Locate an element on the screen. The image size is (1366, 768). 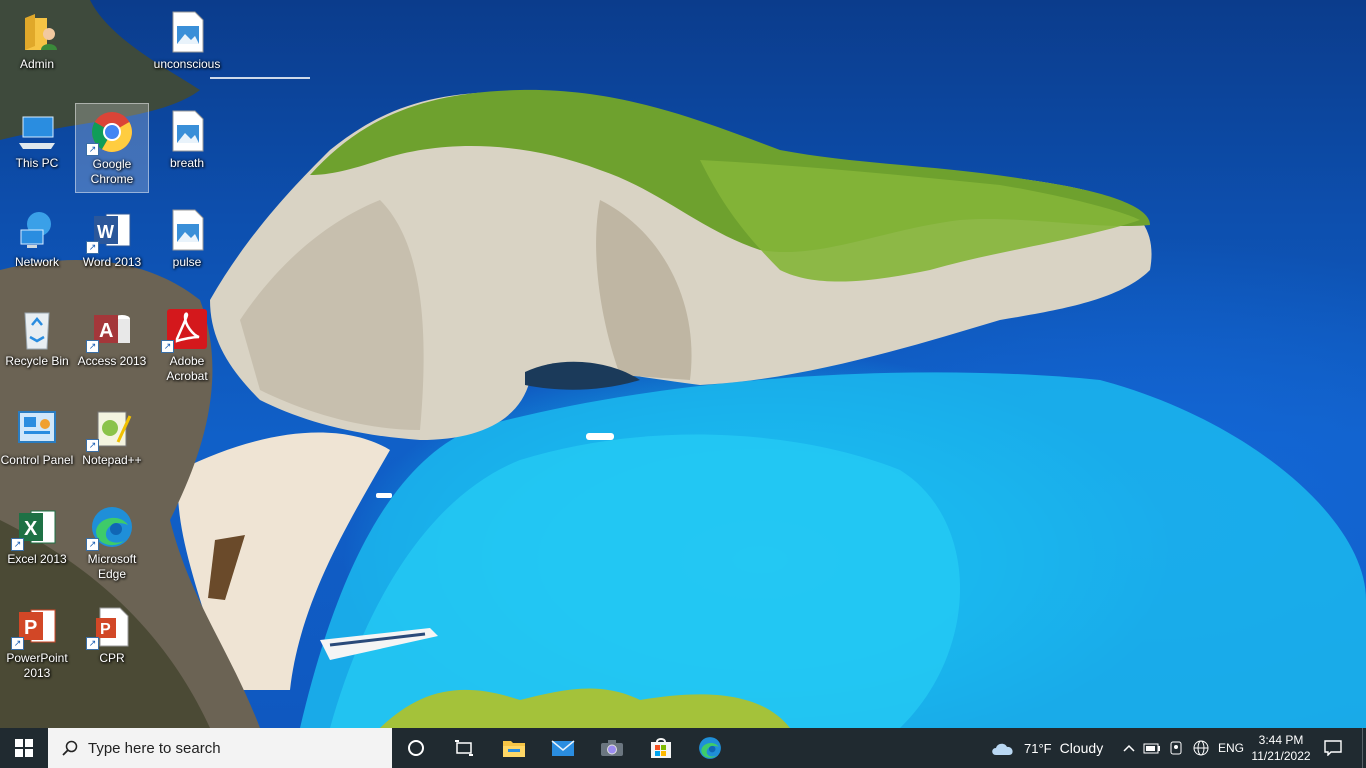
desktop-icon-word-2013: W ↗ Word 2013 is located at coordinates (112, 247).